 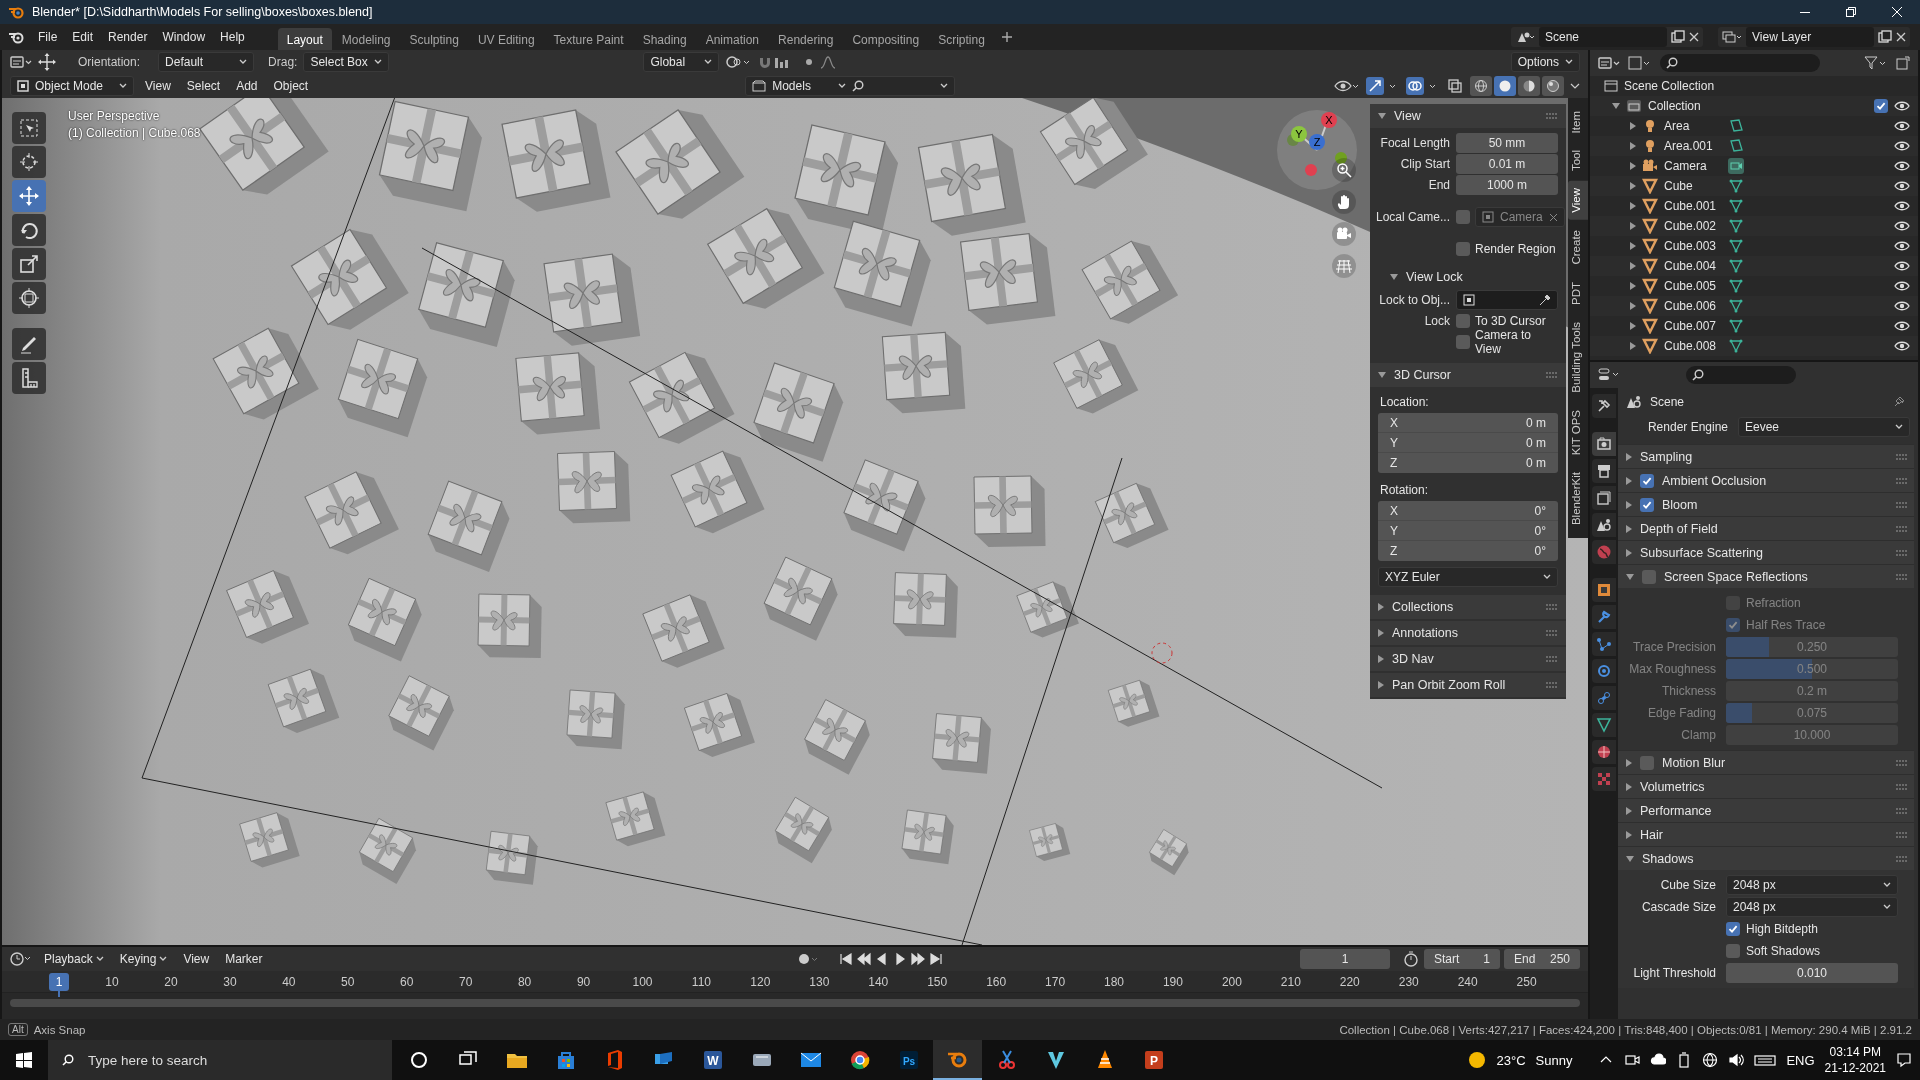 I want to click on sidebar-tab: Building Tools, so click(x=1578, y=357).